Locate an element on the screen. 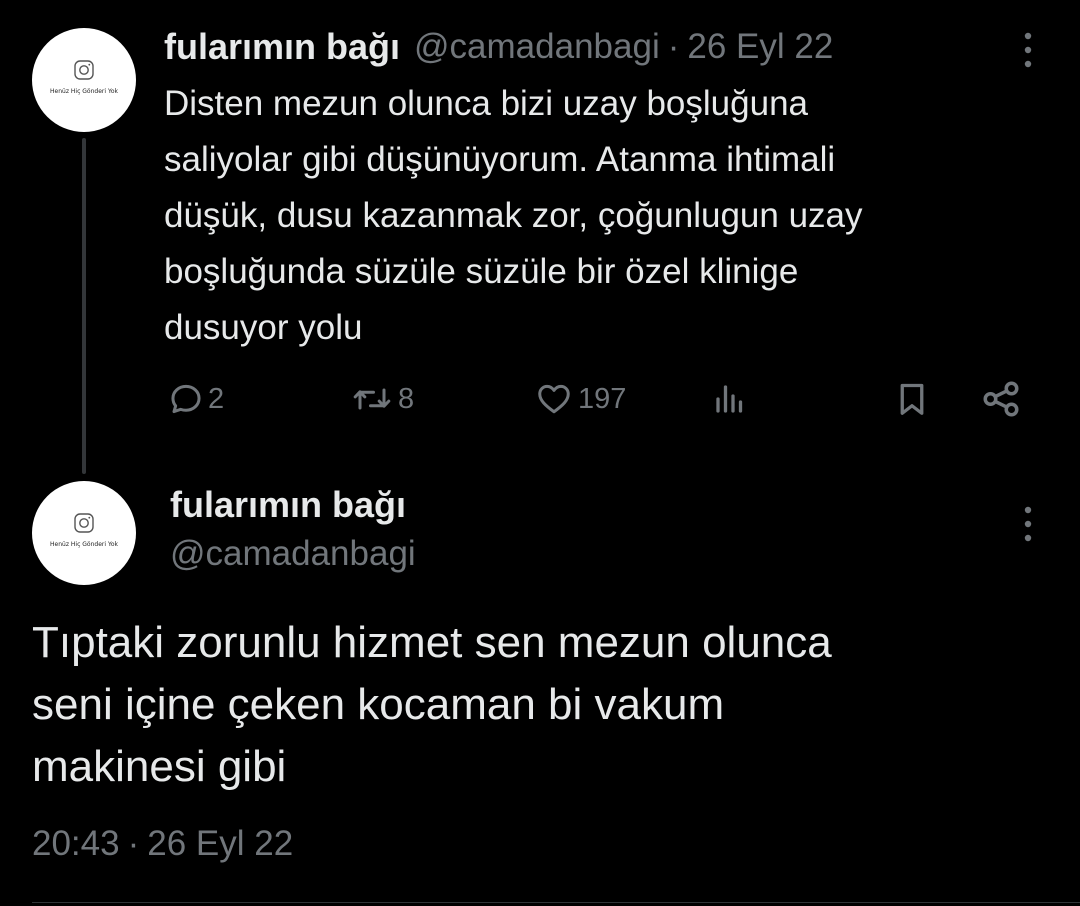  repost-button: 8 is located at coordinates (382, 399).